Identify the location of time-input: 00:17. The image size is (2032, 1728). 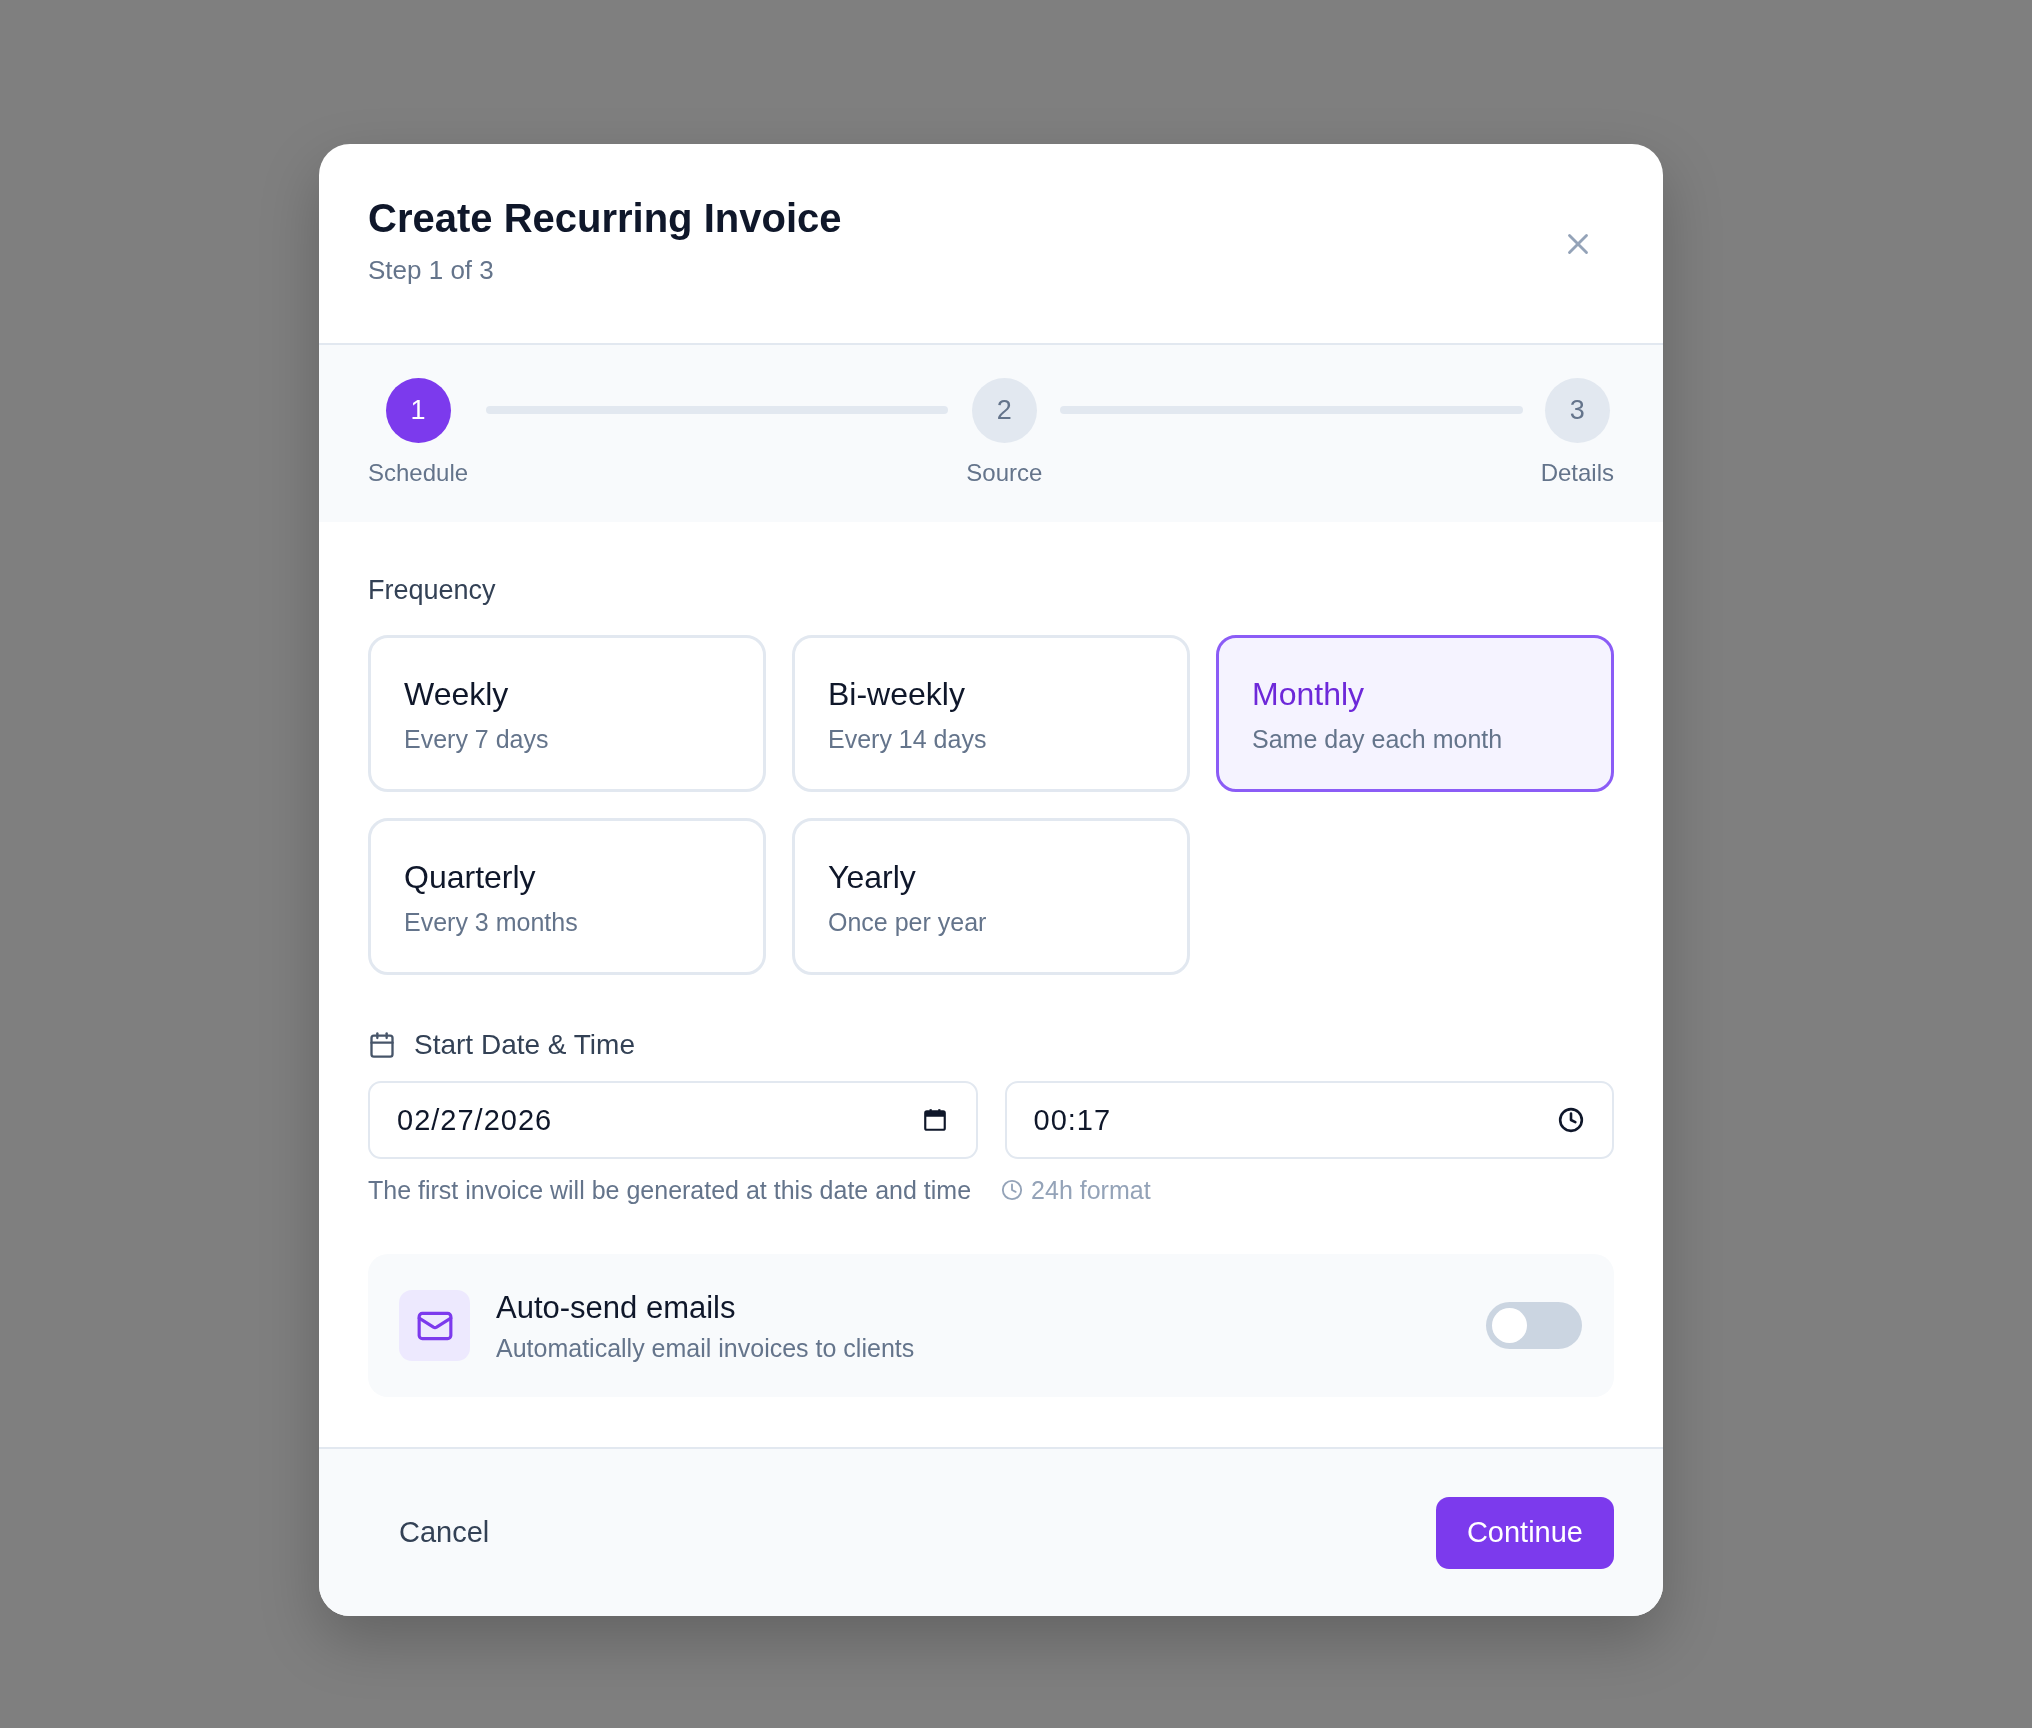
(1309, 1120).